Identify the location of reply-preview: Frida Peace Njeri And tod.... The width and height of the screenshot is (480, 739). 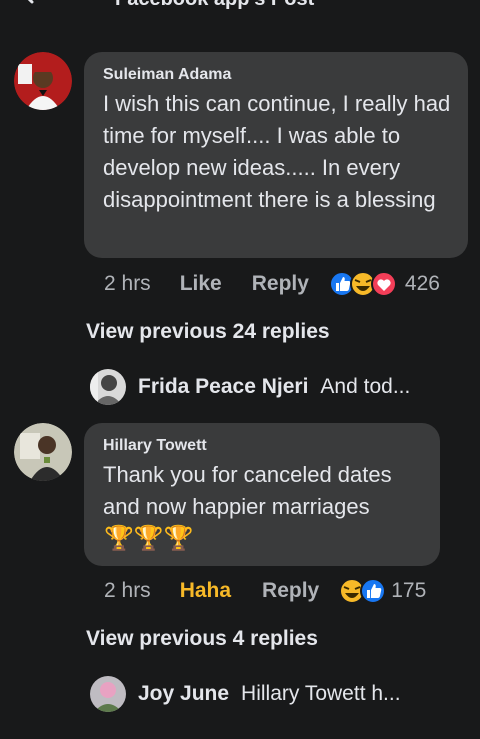
(250, 387).